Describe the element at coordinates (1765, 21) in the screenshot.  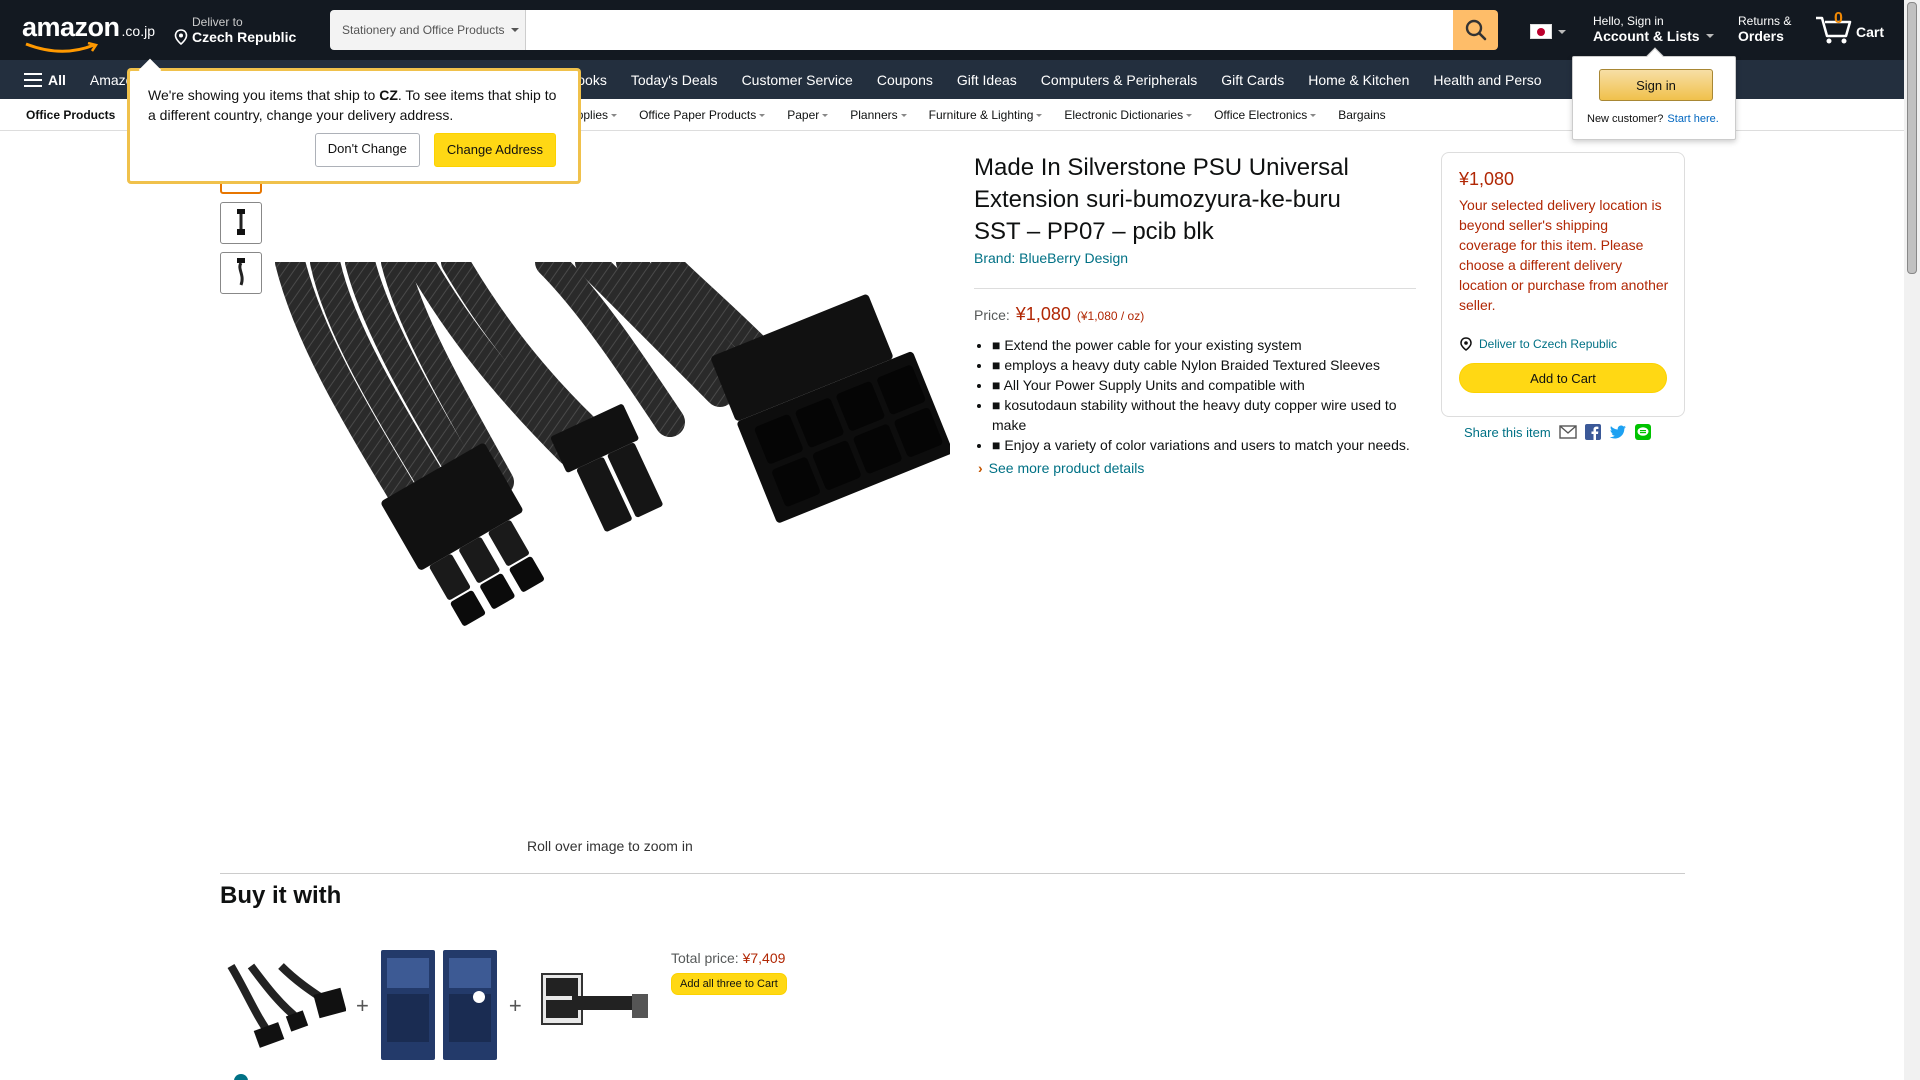
I see `returns-line1: Returns &` at that location.